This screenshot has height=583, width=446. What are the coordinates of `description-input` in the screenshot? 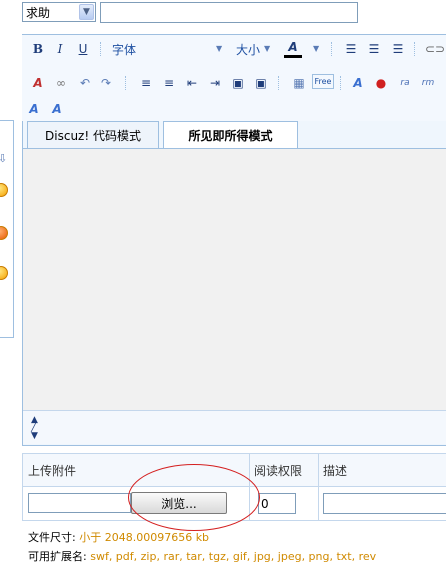 It's located at (384, 503).